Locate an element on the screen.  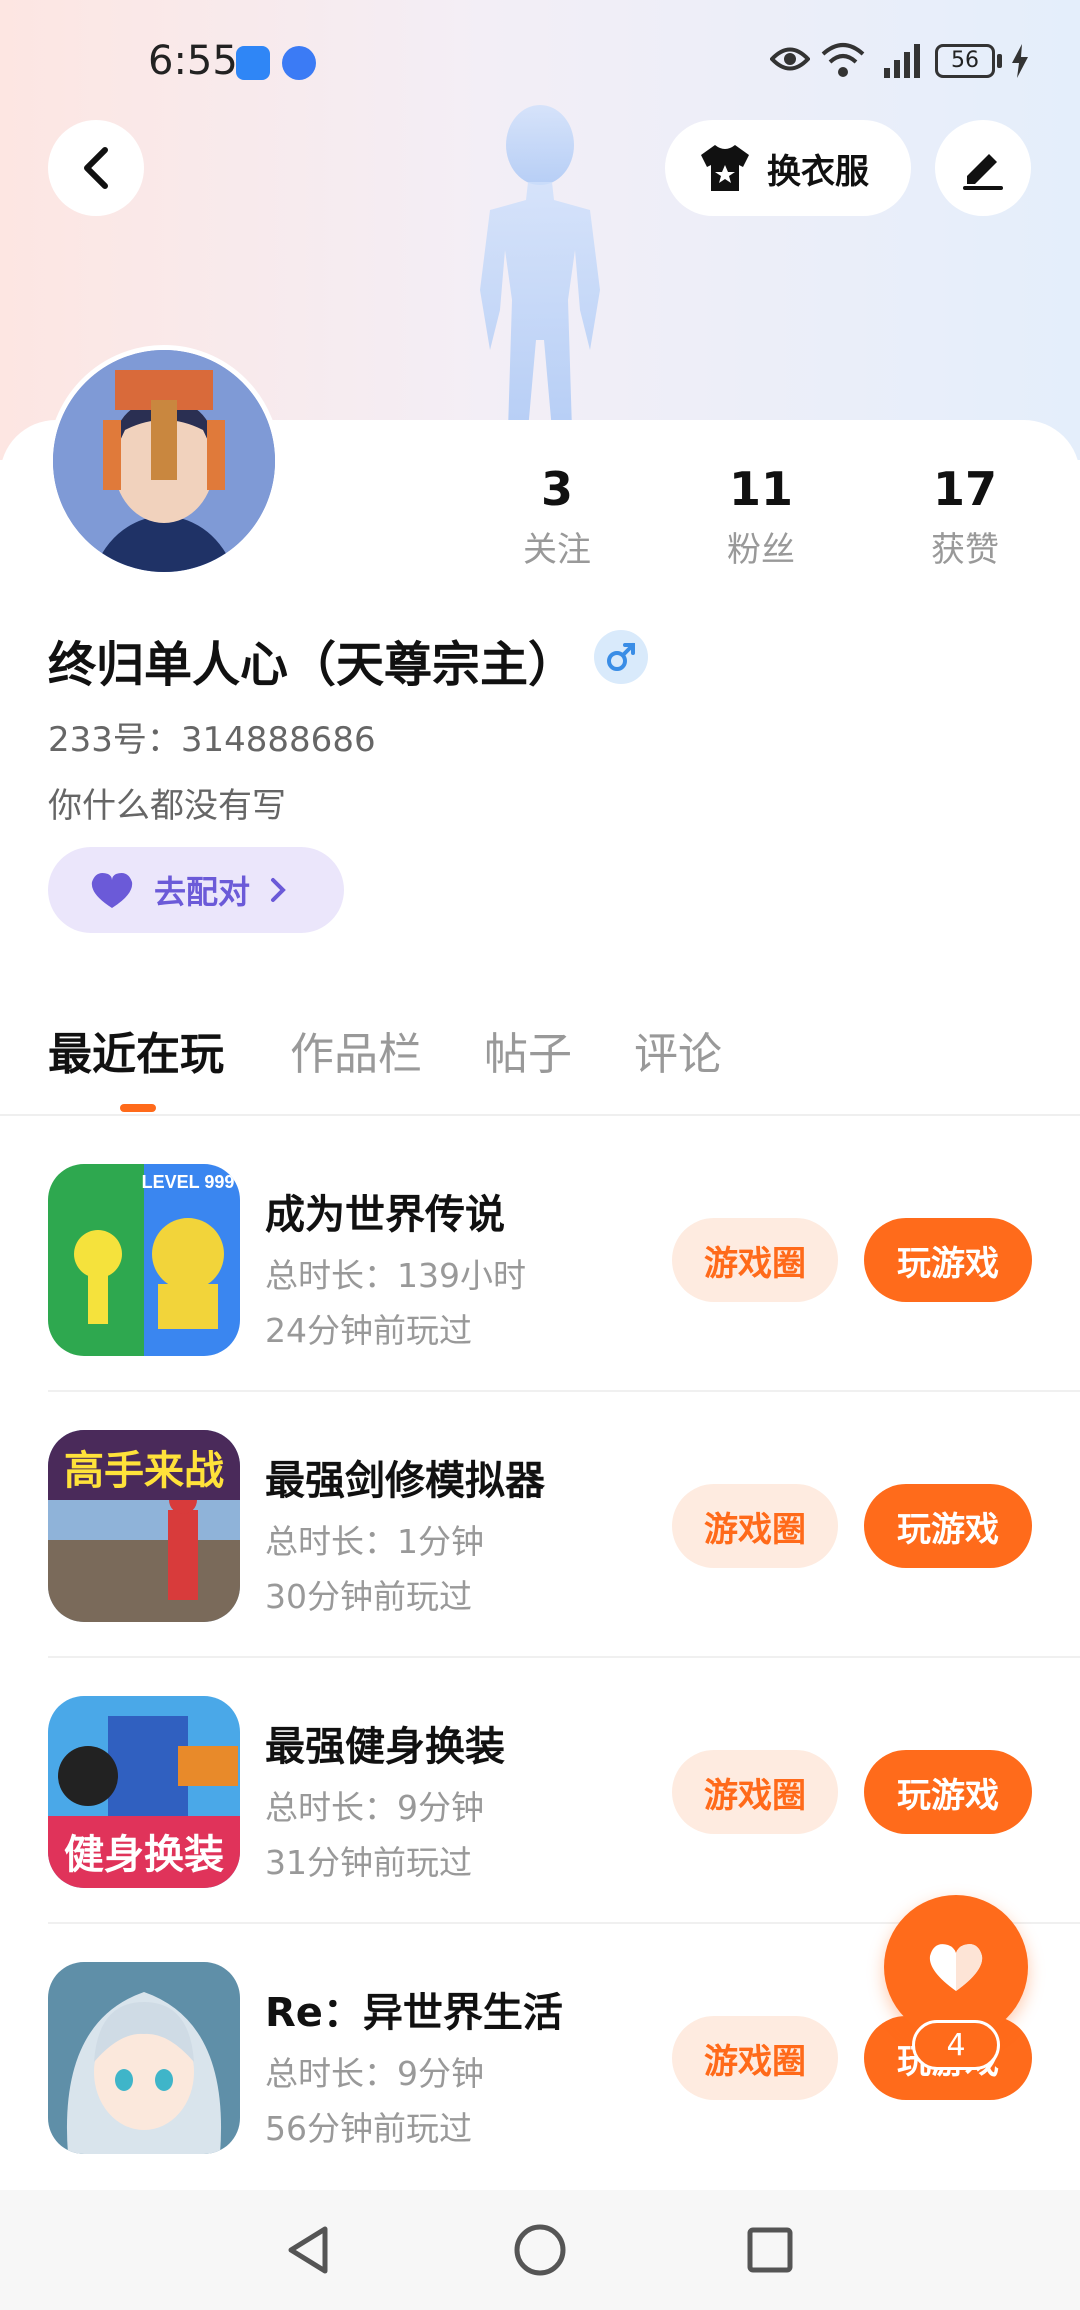
like-count-badge: 4 is located at coordinates (956, 2045).